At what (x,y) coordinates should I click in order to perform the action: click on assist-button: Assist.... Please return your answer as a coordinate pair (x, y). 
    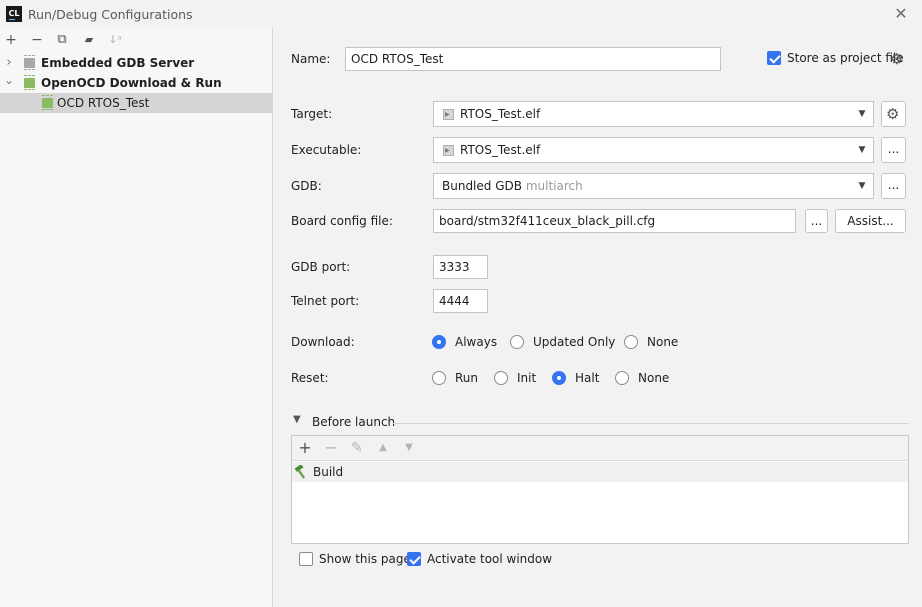
    Looking at the image, I should click on (870, 221).